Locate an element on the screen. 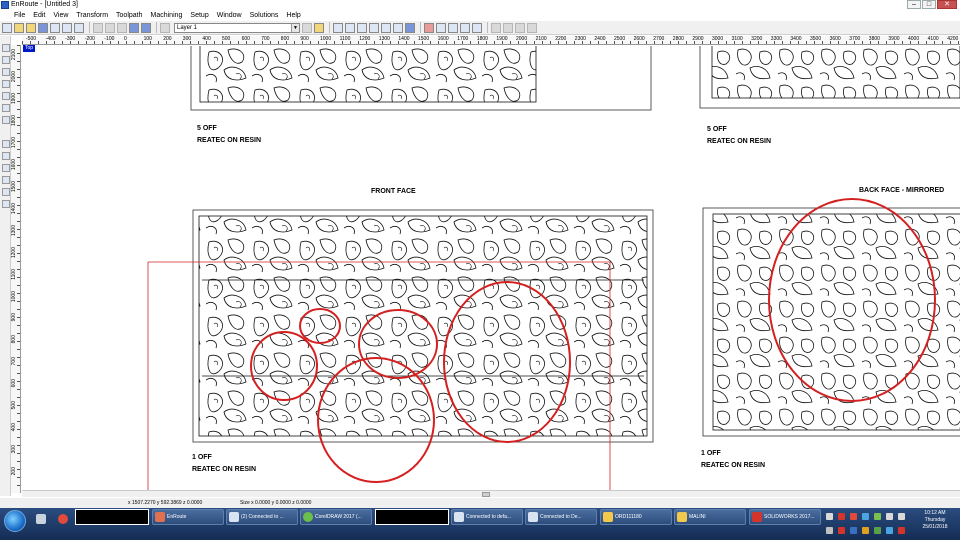 This screenshot has height=540, width=960. layer-up-down-icon is located at coordinates (307, 27).